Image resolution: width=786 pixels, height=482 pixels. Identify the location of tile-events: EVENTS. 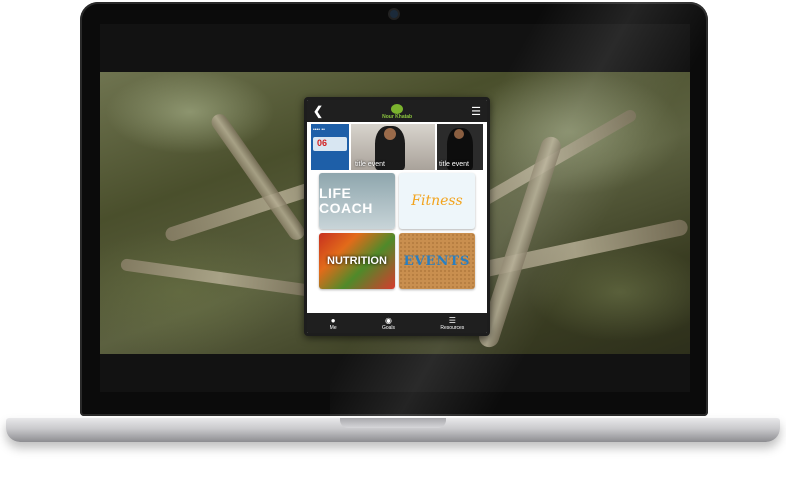
(437, 261).